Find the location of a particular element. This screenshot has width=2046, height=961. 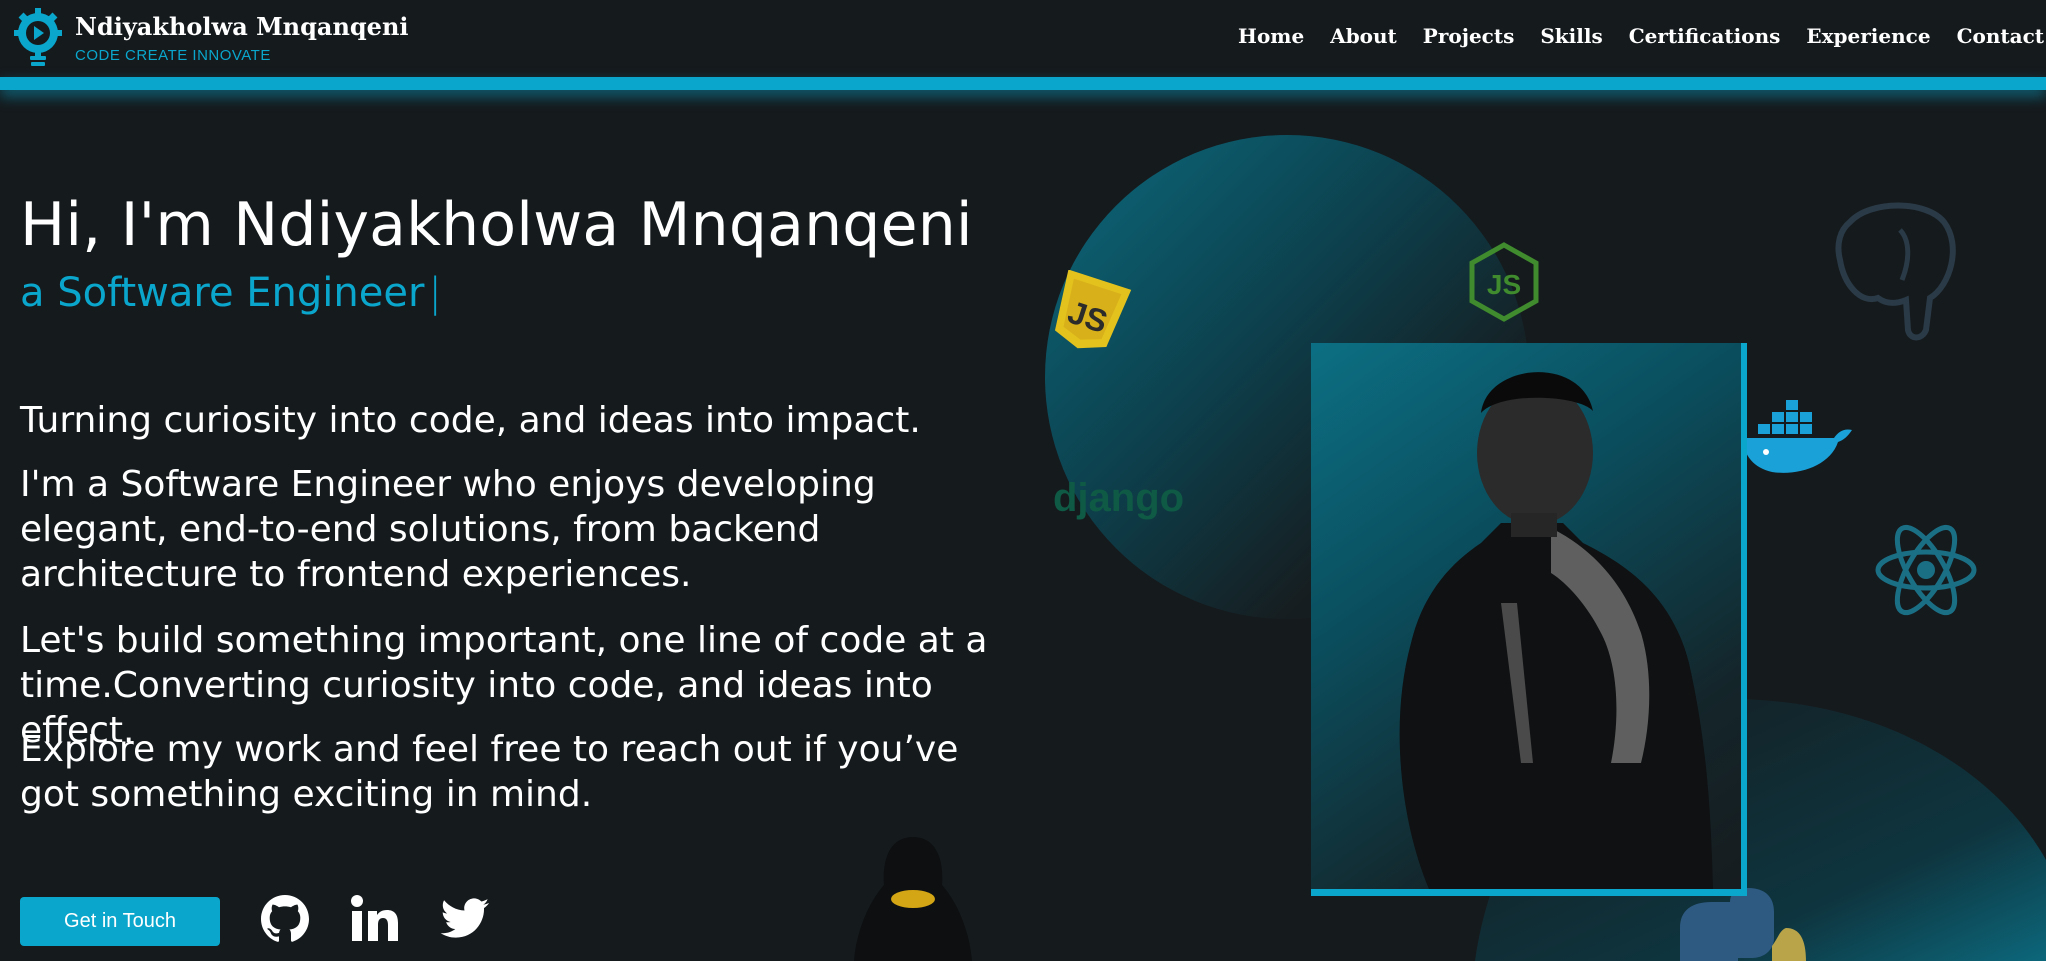

hero-sub-prefix: a is located at coordinates (32, 293).